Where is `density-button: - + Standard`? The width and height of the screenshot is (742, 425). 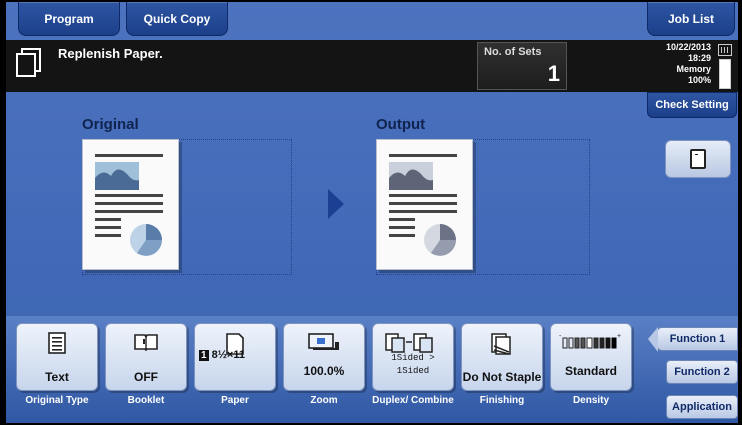 density-button: - + Standard is located at coordinates (591, 357).